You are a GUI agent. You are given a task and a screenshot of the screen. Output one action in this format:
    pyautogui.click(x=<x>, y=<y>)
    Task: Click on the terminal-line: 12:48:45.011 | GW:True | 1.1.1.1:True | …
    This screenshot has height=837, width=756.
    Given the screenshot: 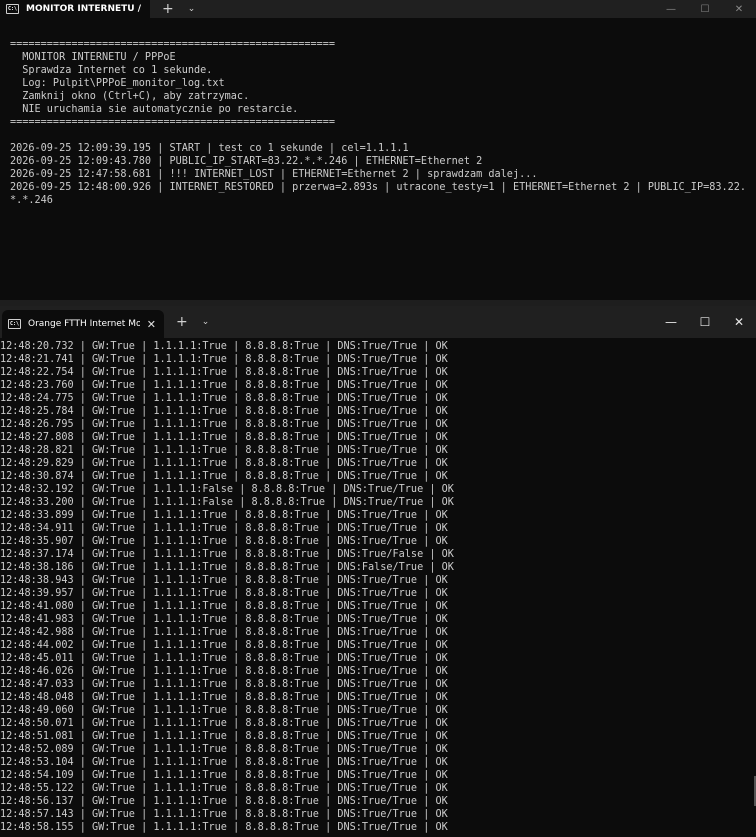 What is the action you would take?
    pyautogui.click(x=224, y=658)
    